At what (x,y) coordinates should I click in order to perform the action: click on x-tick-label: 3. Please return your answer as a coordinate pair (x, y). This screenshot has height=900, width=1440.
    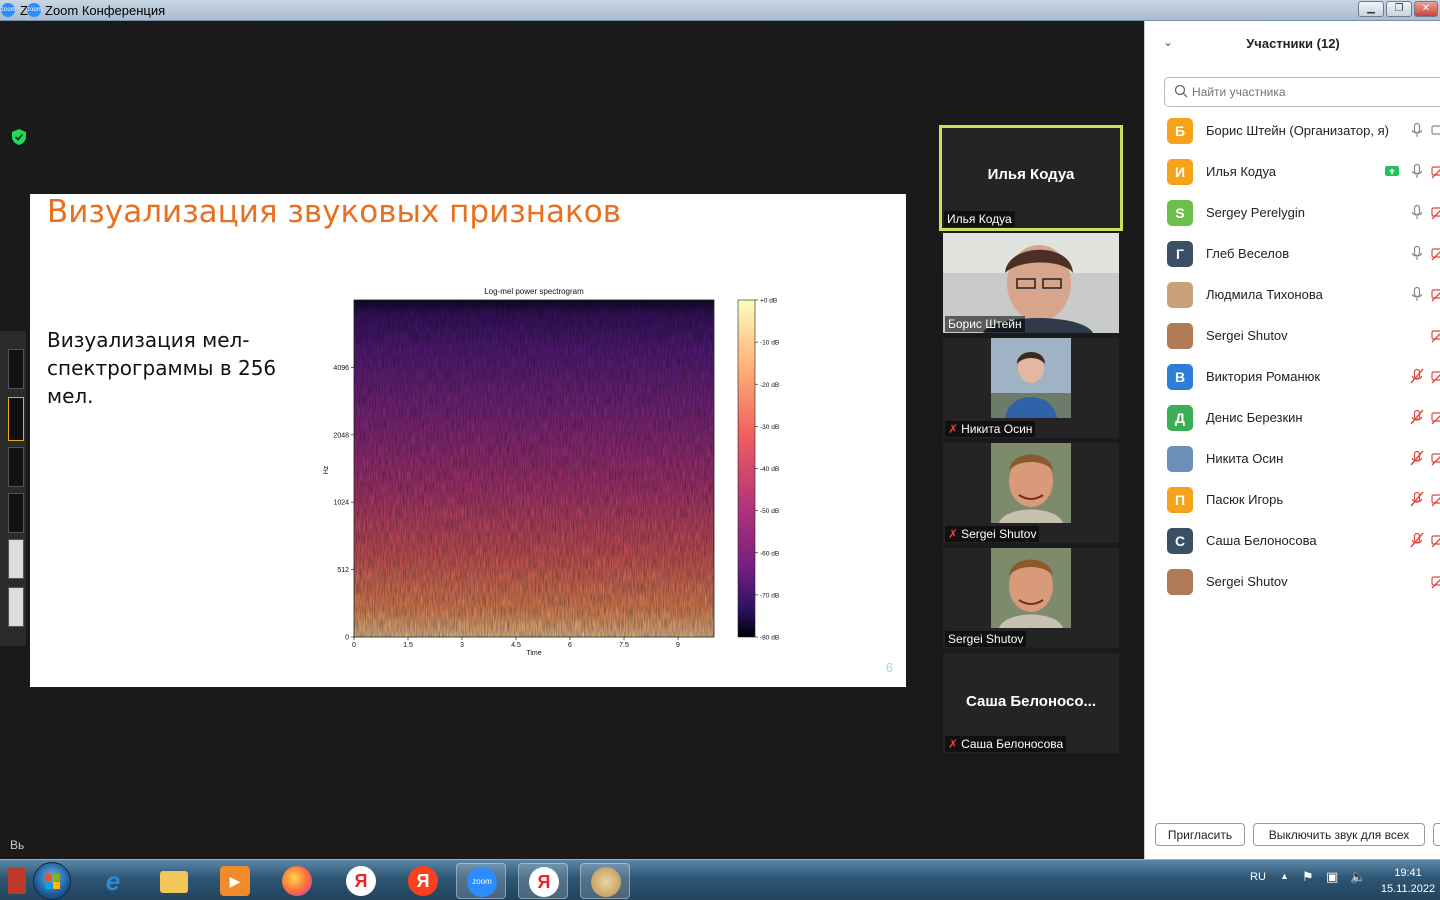
    Looking at the image, I should click on (462, 645).